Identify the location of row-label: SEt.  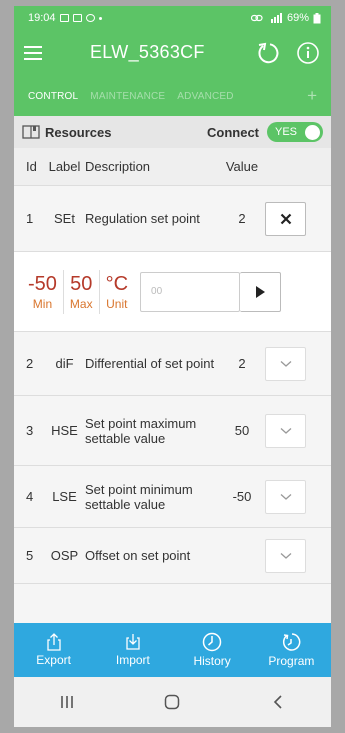
(64, 218).